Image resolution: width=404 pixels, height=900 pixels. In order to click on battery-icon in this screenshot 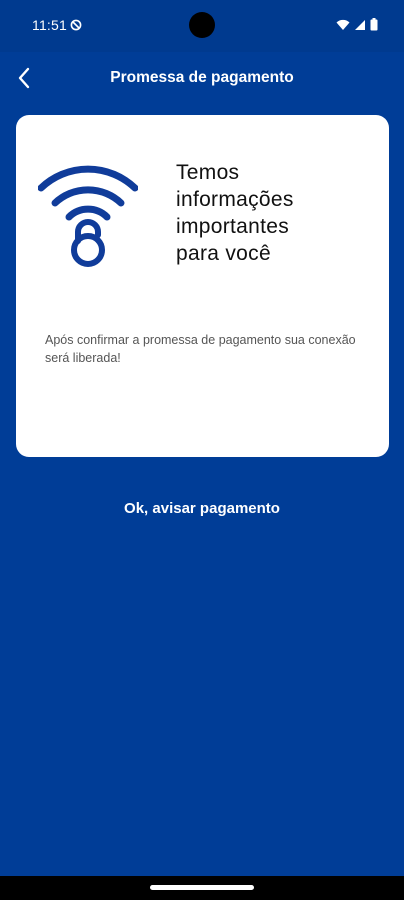, I will do `click(374, 24)`.